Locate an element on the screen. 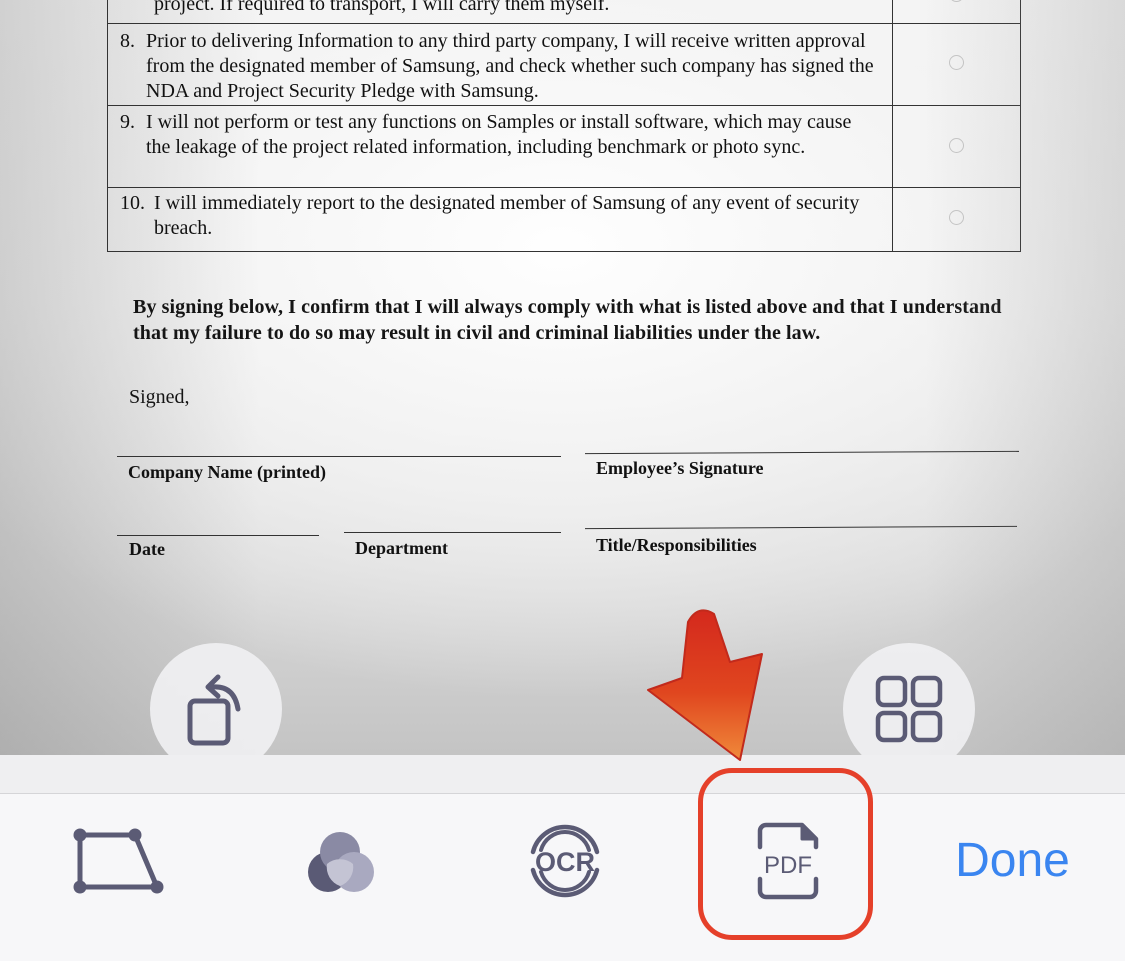 This screenshot has width=1125, height=961. svg-text: OCR is located at coordinates (565, 862).